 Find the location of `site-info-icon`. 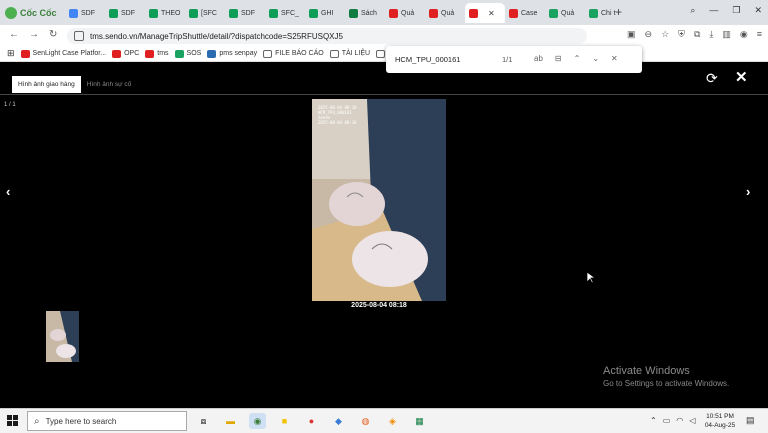

site-info-icon is located at coordinates (79, 36).